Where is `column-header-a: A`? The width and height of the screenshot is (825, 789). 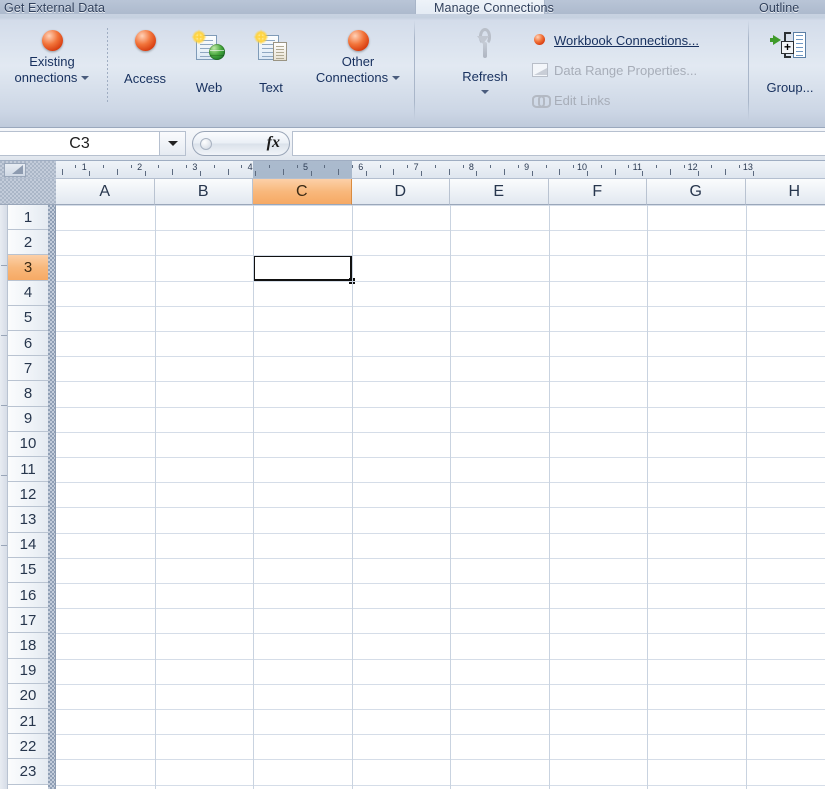 column-header-a: A is located at coordinates (105, 192).